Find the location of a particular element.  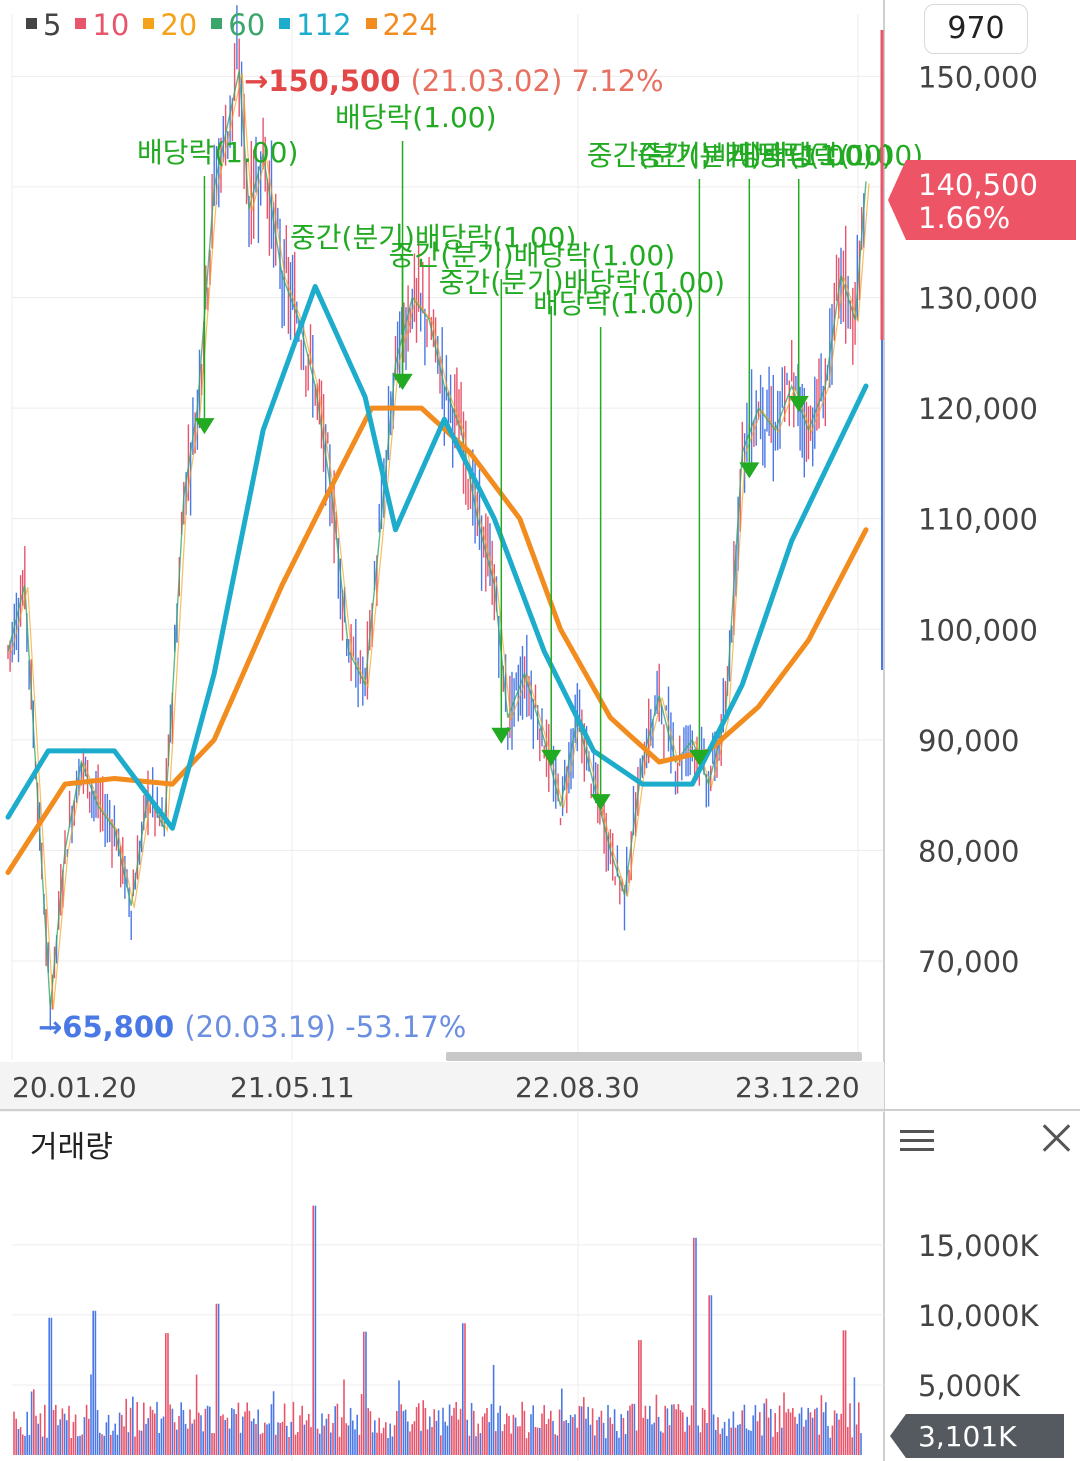

max-price-marker: →150,500 (21.03.02) 7.12% is located at coordinates (454, 81).